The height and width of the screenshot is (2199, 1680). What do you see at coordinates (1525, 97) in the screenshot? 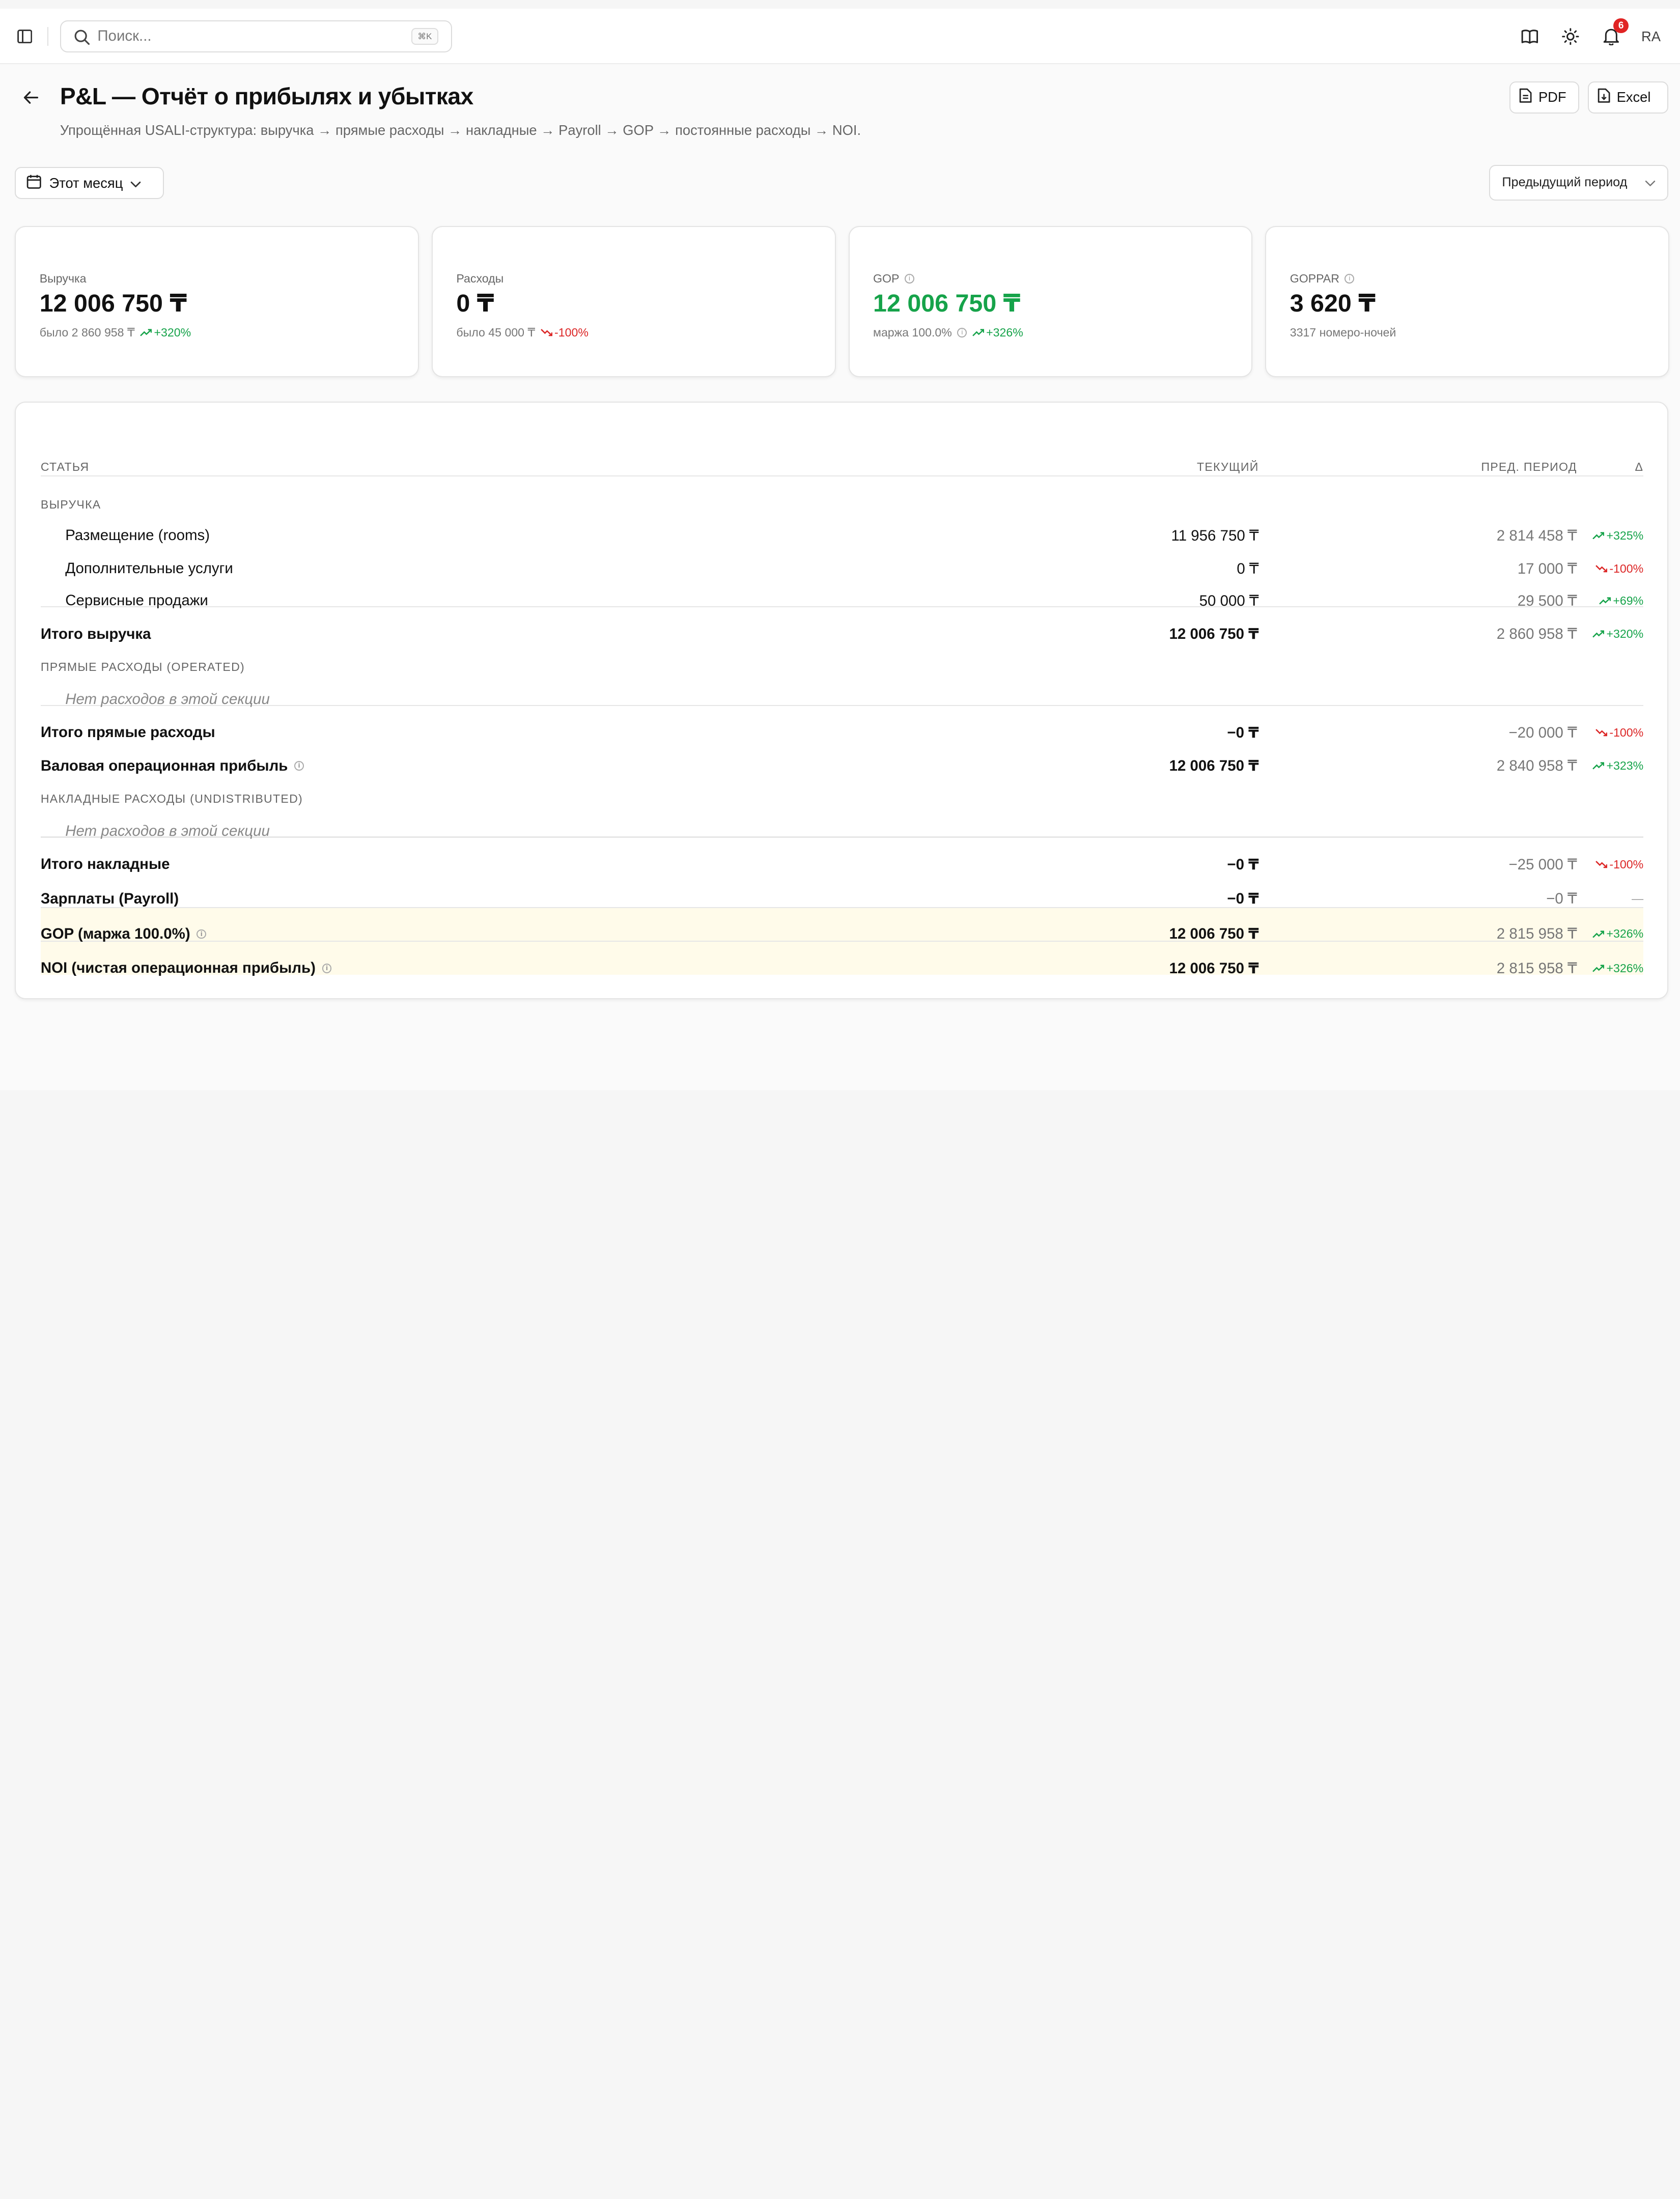
I see `file-text-icon` at bounding box center [1525, 97].